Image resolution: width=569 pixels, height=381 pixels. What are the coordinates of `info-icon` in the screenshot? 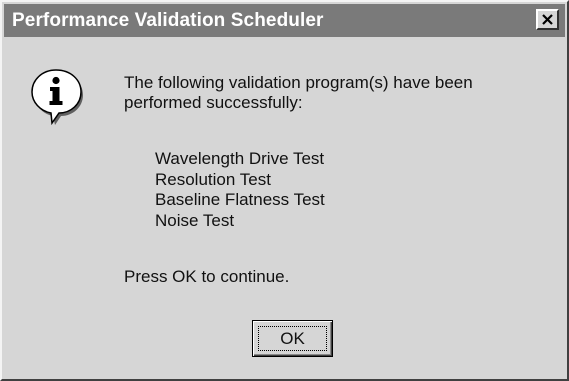 It's located at (57, 97).